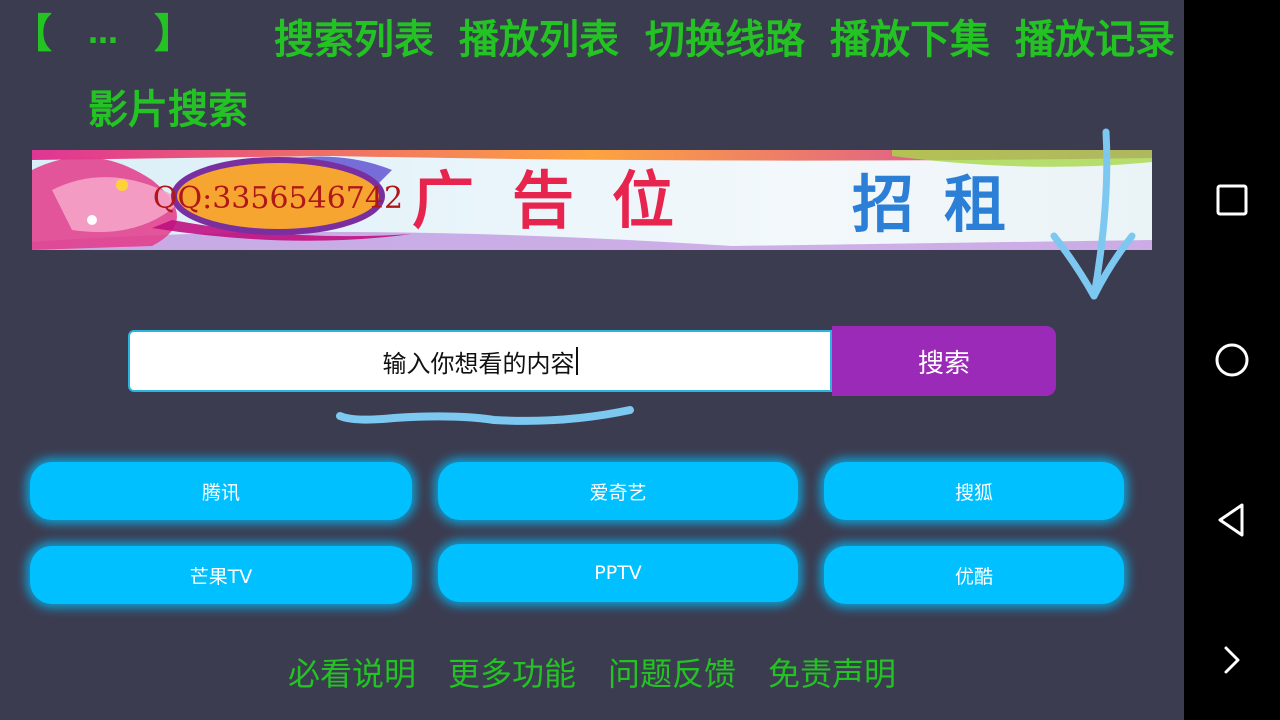 This screenshot has height=720, width=1280. I want to click on search-button: 搜索, so click(944, 361).